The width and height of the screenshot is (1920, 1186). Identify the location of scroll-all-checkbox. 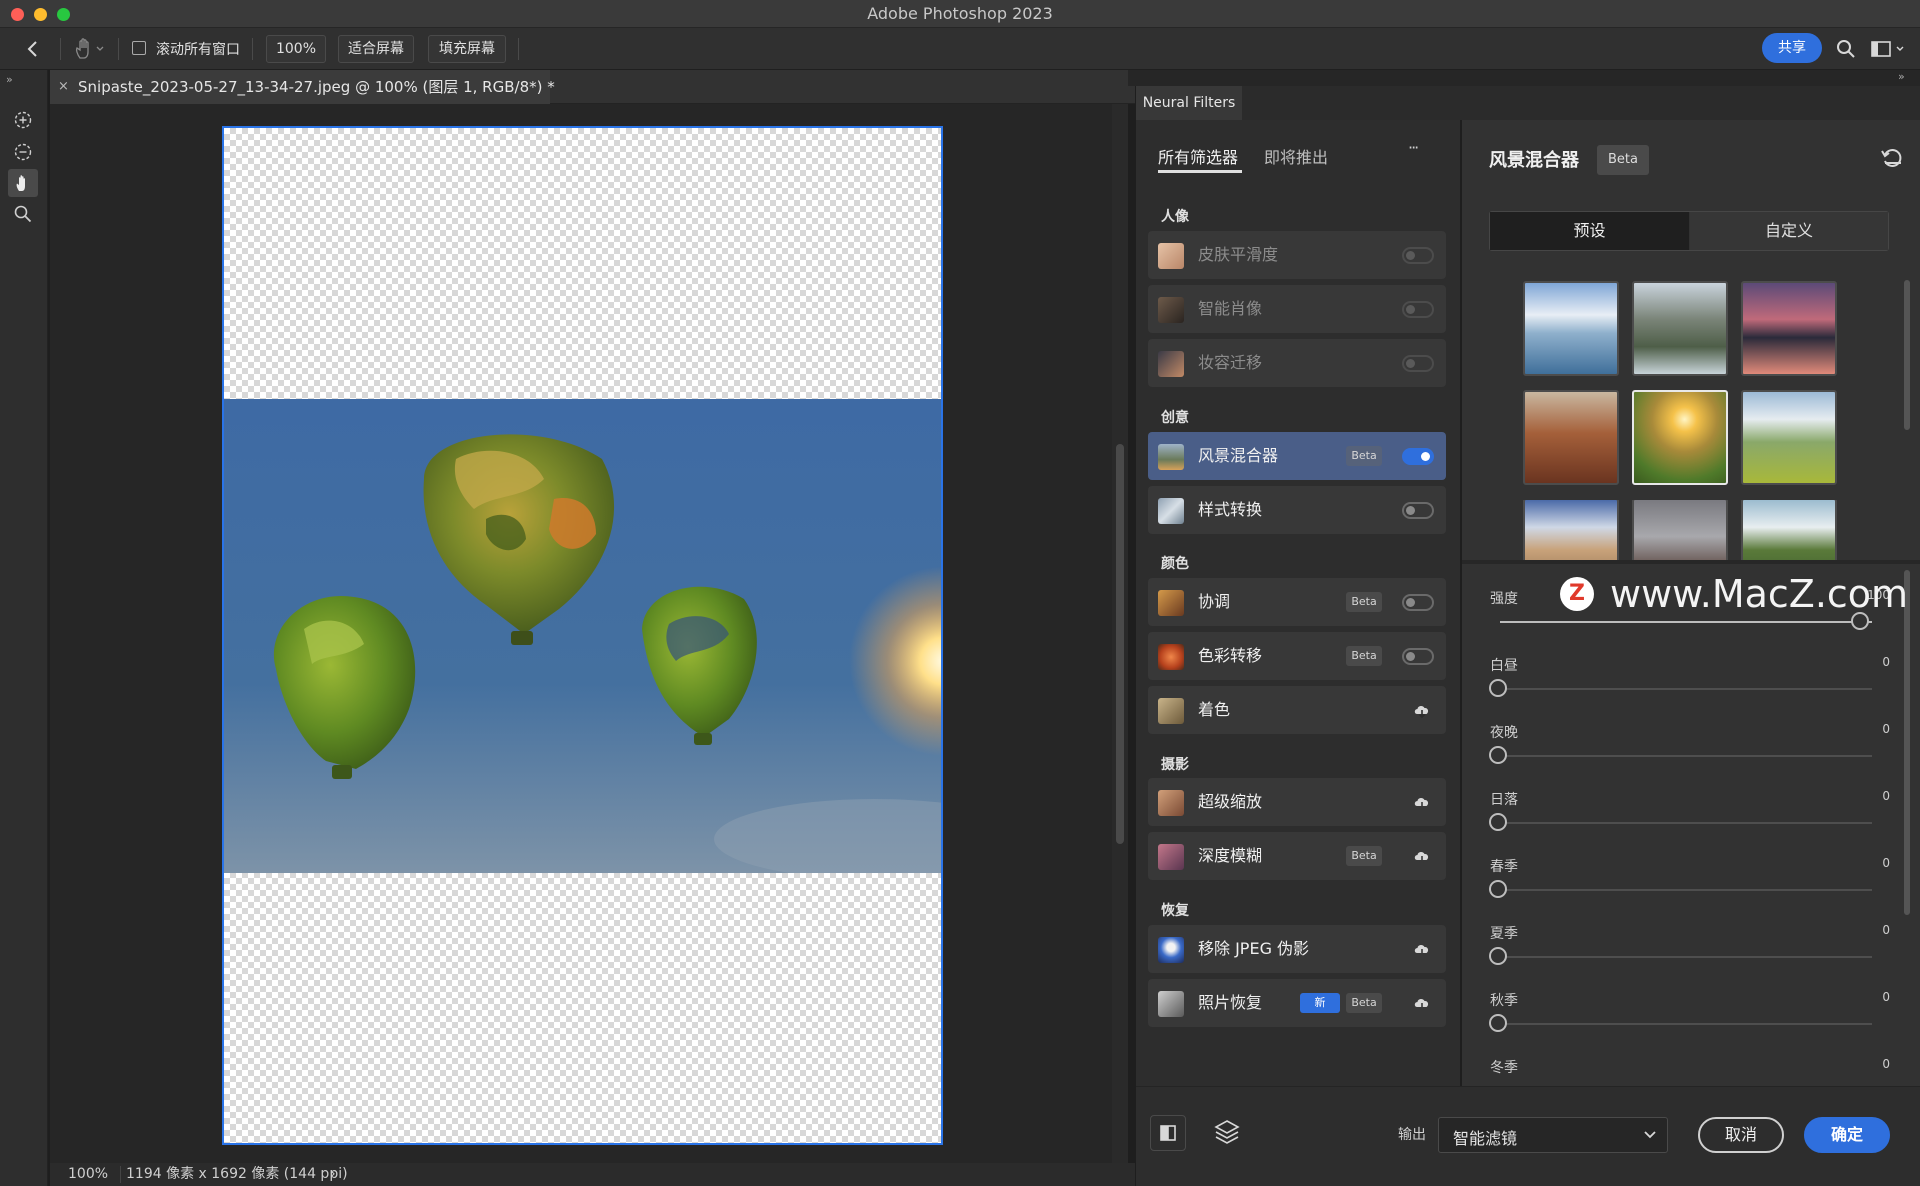
(139, 48).